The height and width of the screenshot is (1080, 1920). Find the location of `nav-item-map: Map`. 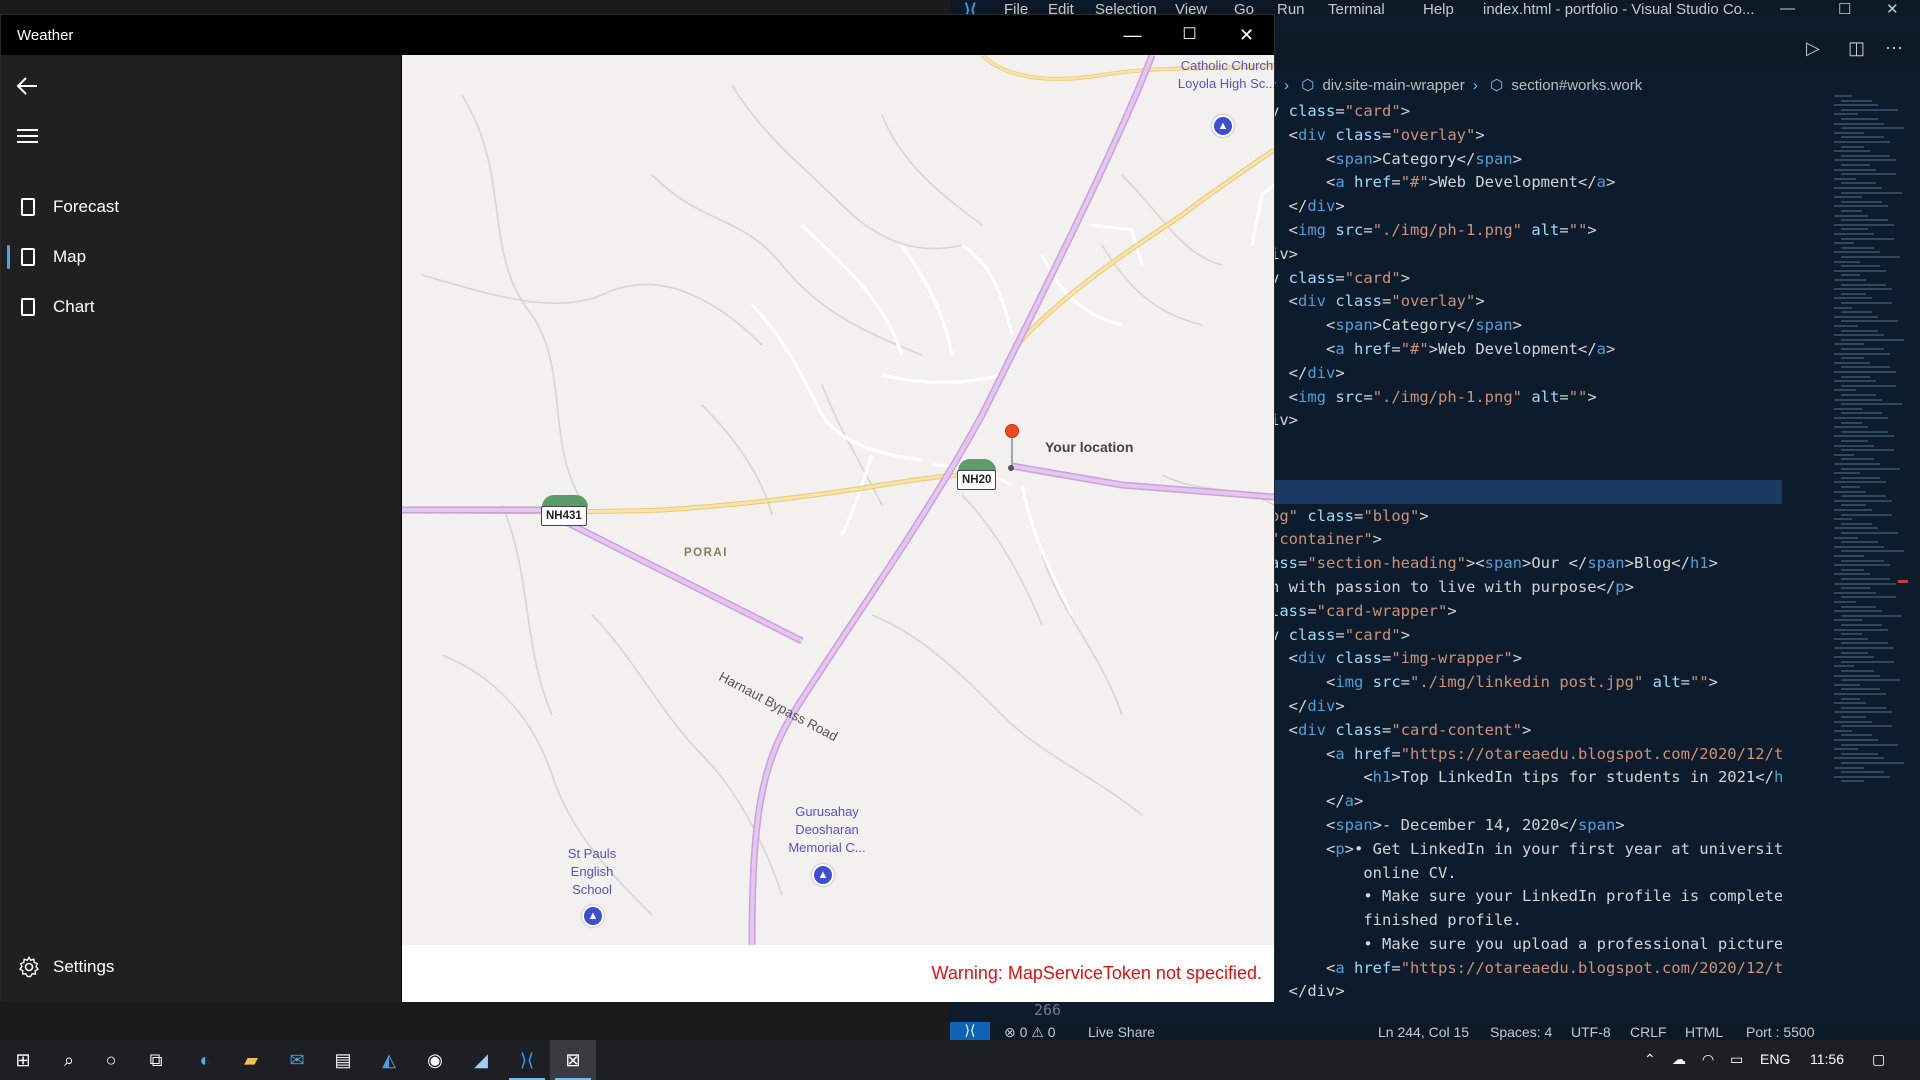

nav-item-map: Map is located at coordinates (201, 257).